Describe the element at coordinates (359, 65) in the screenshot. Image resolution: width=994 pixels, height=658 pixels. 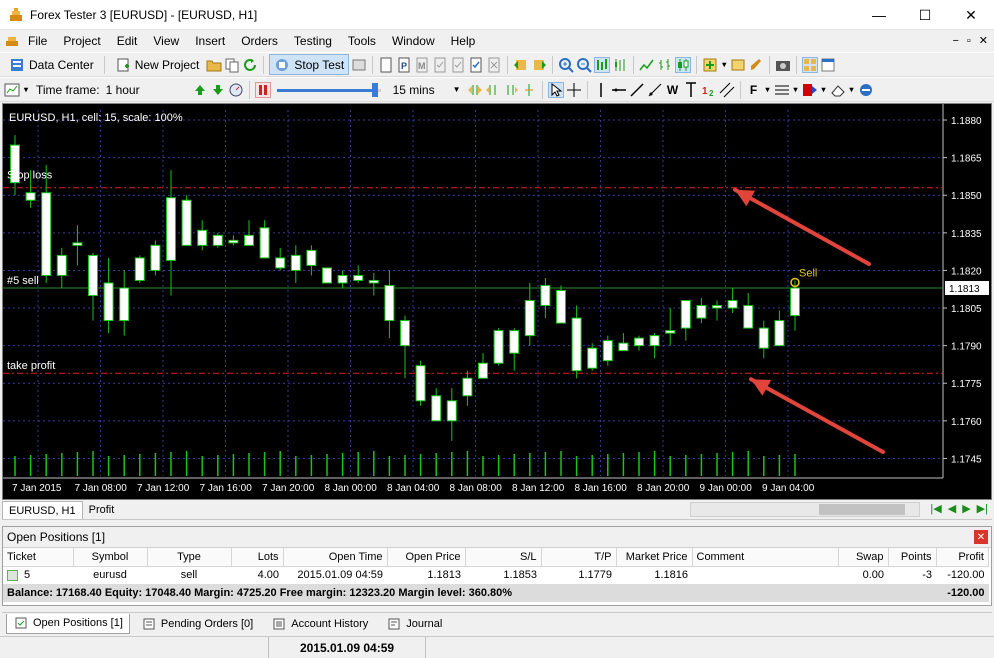
I see `test-settings-icon` at that location.